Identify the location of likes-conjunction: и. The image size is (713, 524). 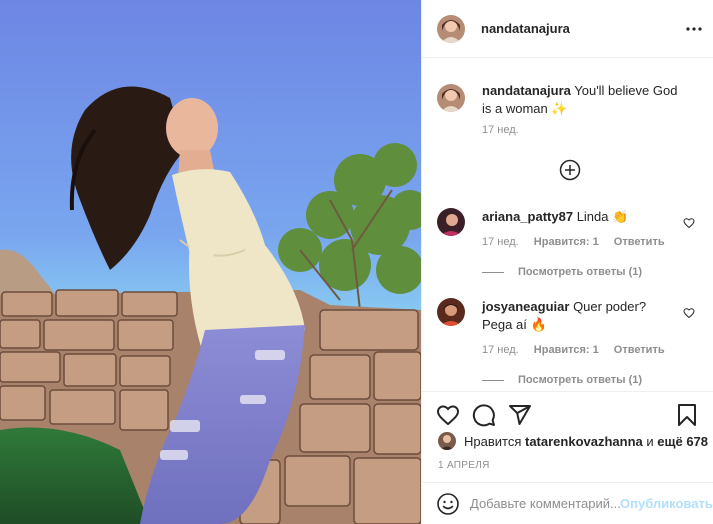
(650, 441).